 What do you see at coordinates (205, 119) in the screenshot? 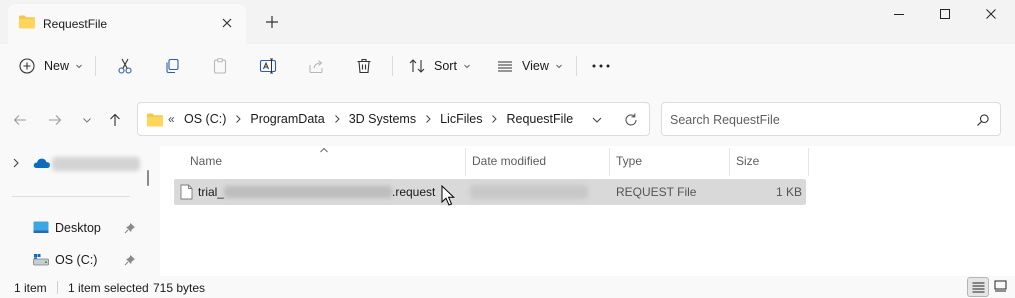
I see `breadcrumb-item: OS (C:)` at bounding box center [205, 119].